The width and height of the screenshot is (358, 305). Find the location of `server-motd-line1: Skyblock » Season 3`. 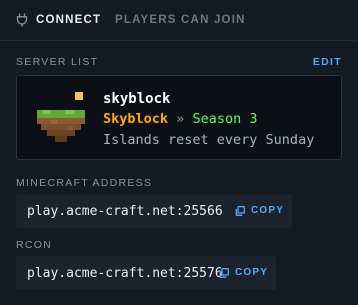

server-motd-line1: Skyblock » Season 3 is located at coordinates (180, 119).